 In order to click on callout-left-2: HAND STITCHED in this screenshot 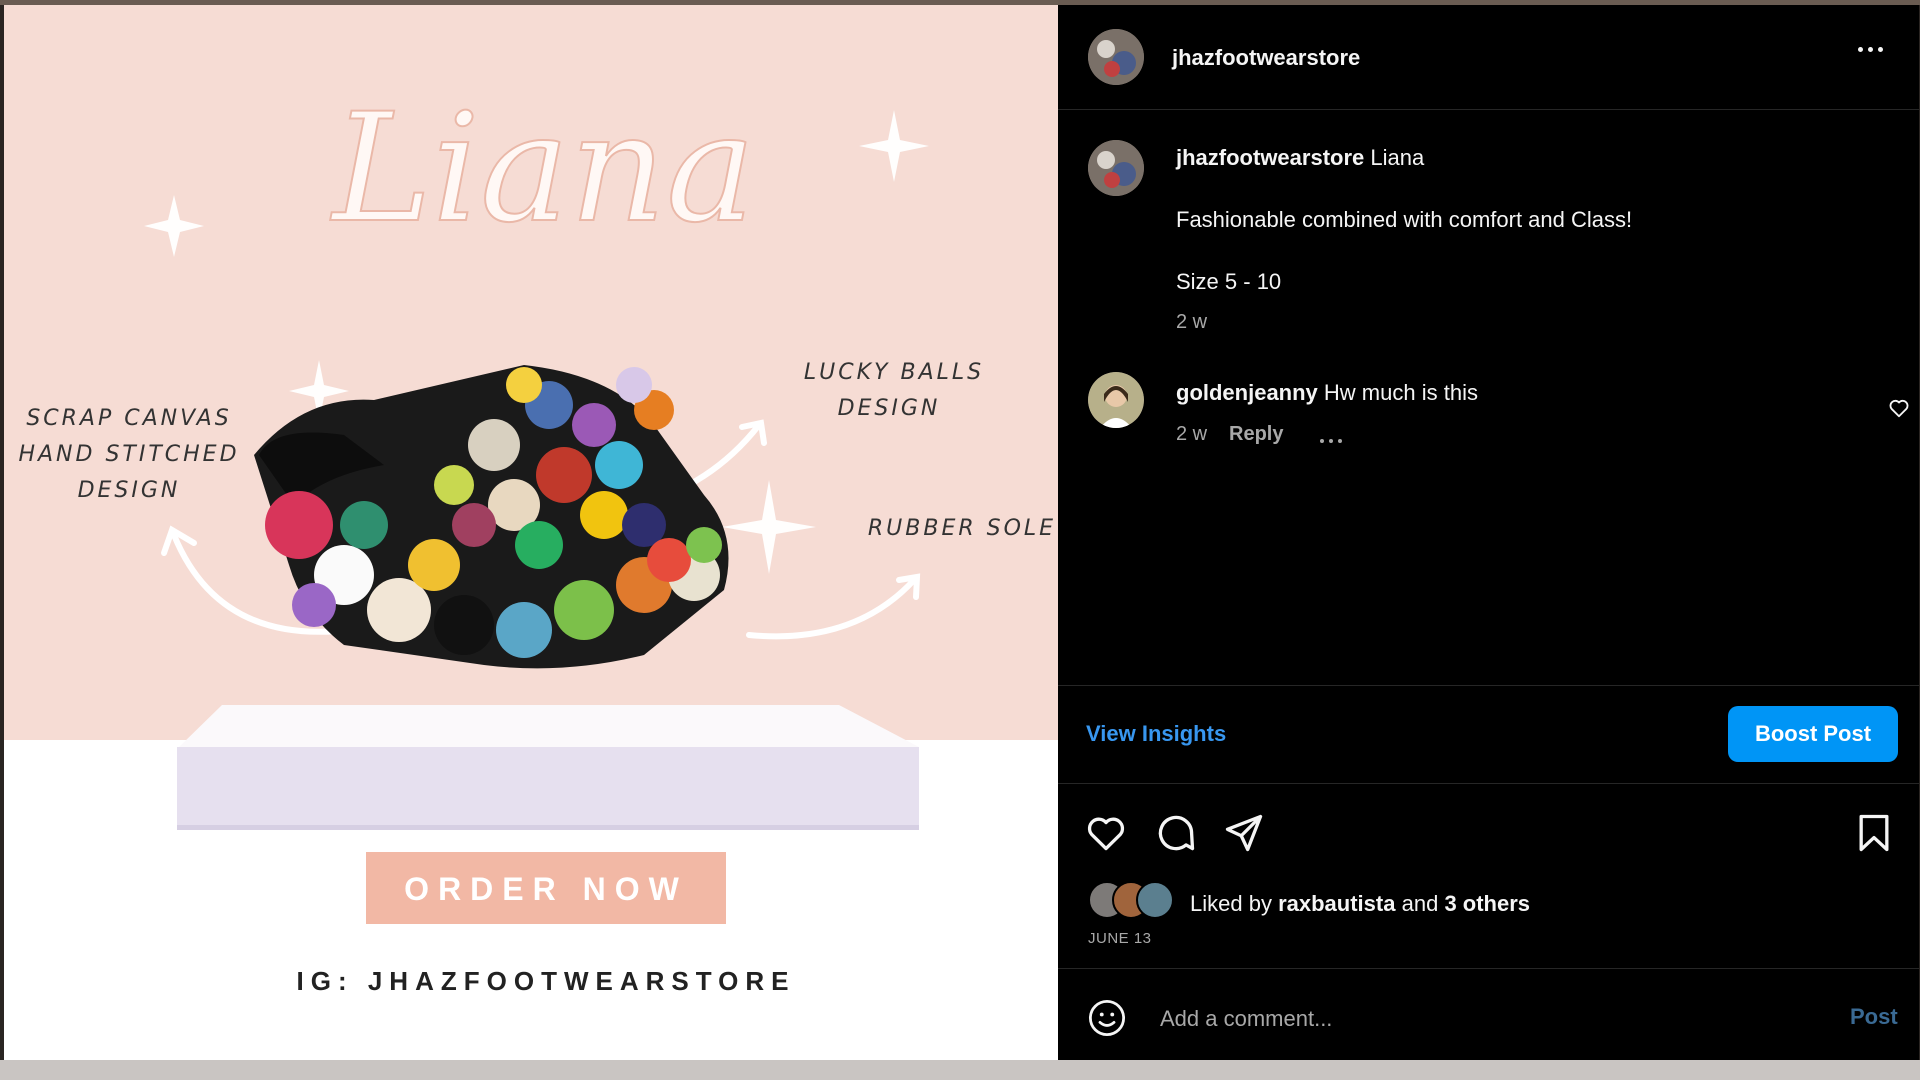, I will do `click(128, 454)`.